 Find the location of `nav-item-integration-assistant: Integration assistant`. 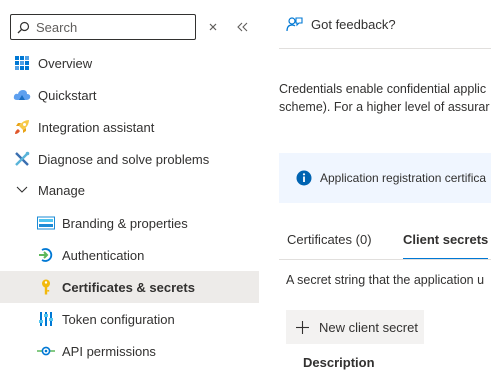

nav-item-integration-assistant: Integration assistant is located at coordinates (129, 127).